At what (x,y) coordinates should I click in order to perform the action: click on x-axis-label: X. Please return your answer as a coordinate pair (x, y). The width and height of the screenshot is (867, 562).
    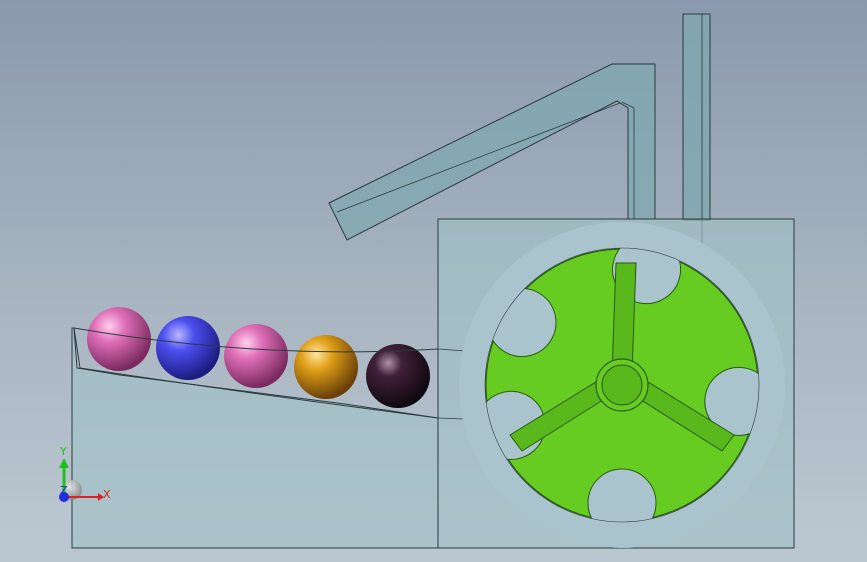
    Looking at the image, I should click on (107, 494).